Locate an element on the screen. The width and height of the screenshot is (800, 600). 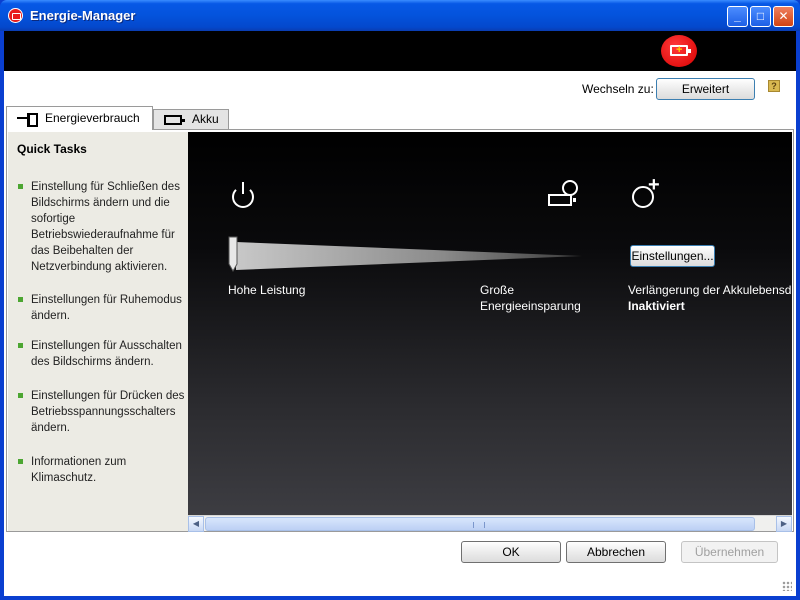
tab-energy-consumption: Energieverbrauch is located at coordinates (79, 118).